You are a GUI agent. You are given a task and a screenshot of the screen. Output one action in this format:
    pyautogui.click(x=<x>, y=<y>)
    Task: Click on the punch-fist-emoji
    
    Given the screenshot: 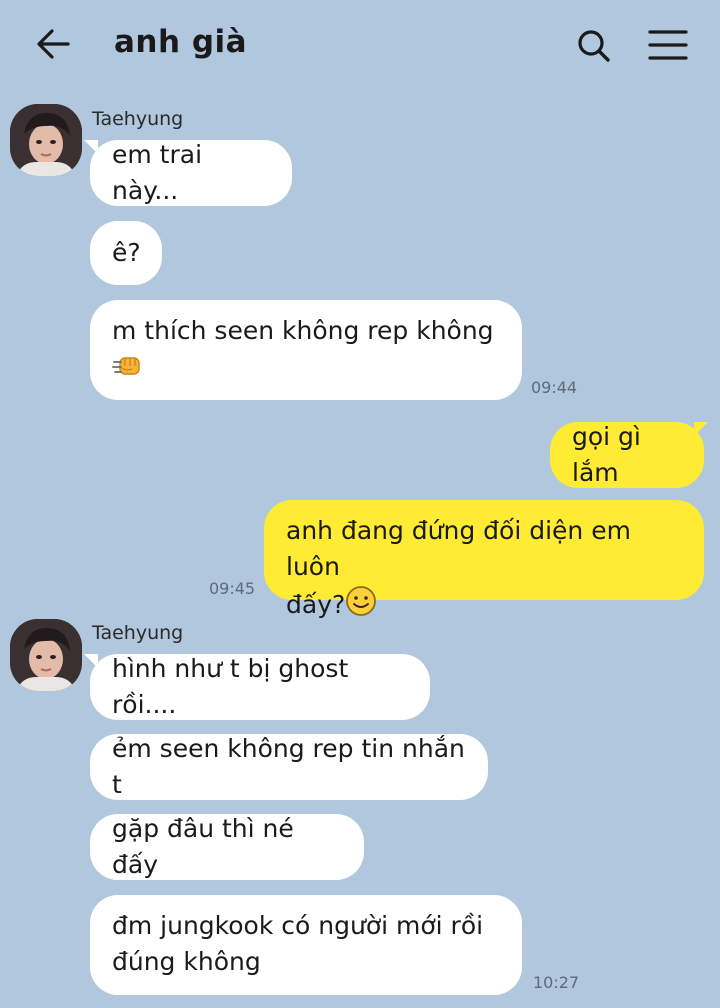 What is the action you would take?
    pyautogui.click(x=303, y=371)
    